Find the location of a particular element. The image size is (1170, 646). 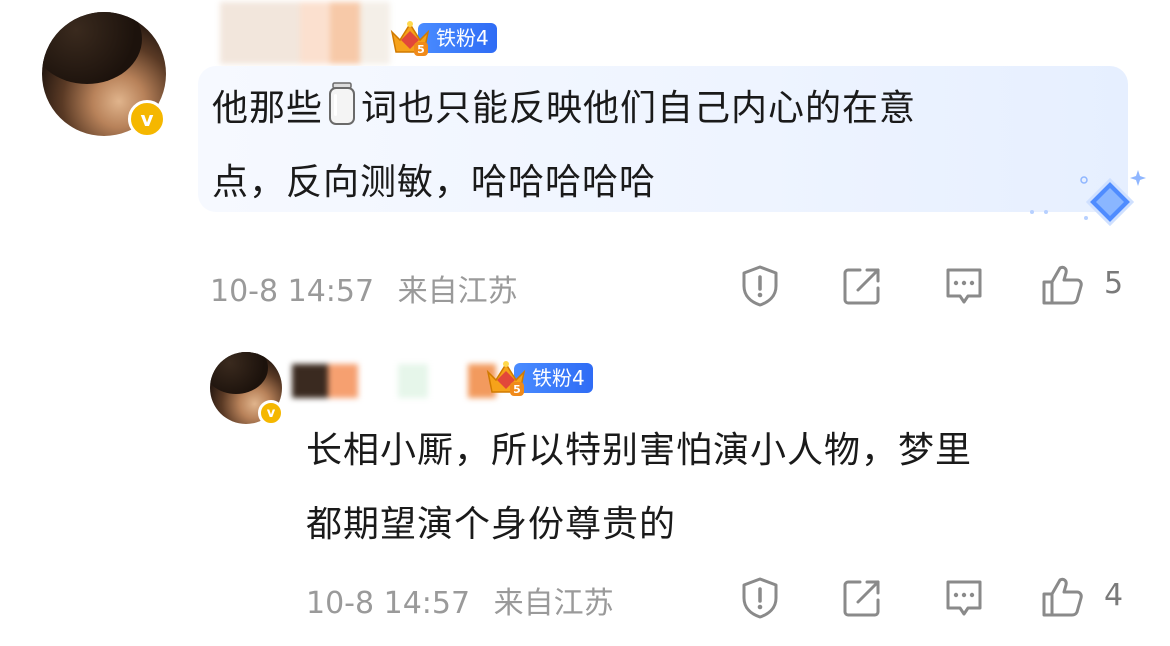

diamond-sparkle-icon is located at coordinates (1088, 198).